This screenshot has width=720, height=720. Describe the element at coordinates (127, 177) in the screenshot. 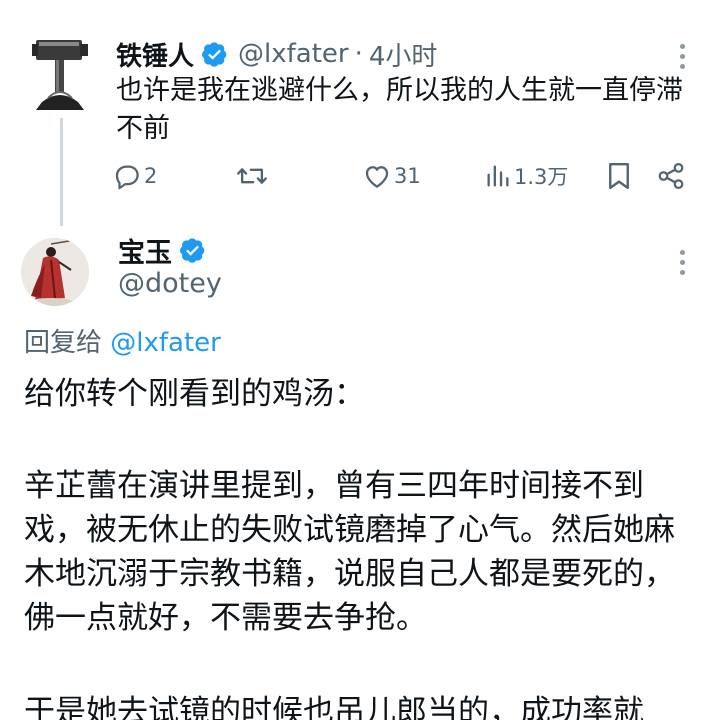

I see `reply-icon` at that location.